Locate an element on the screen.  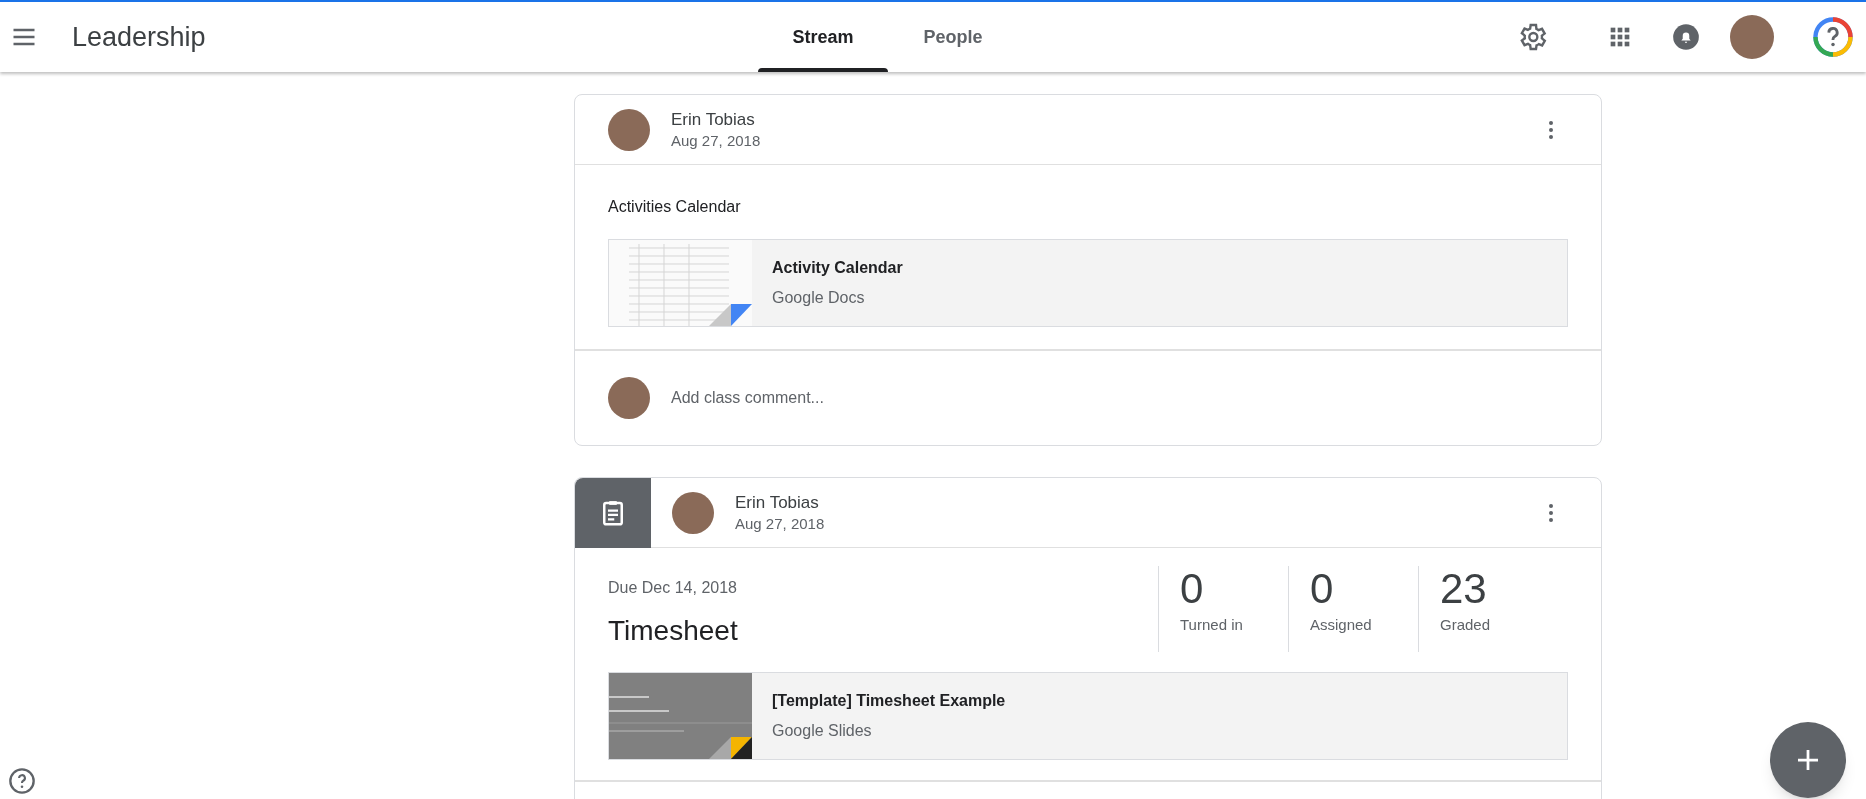
attachment-card: Activity Calendar Google Docs is located at coordinates (1088, 283).